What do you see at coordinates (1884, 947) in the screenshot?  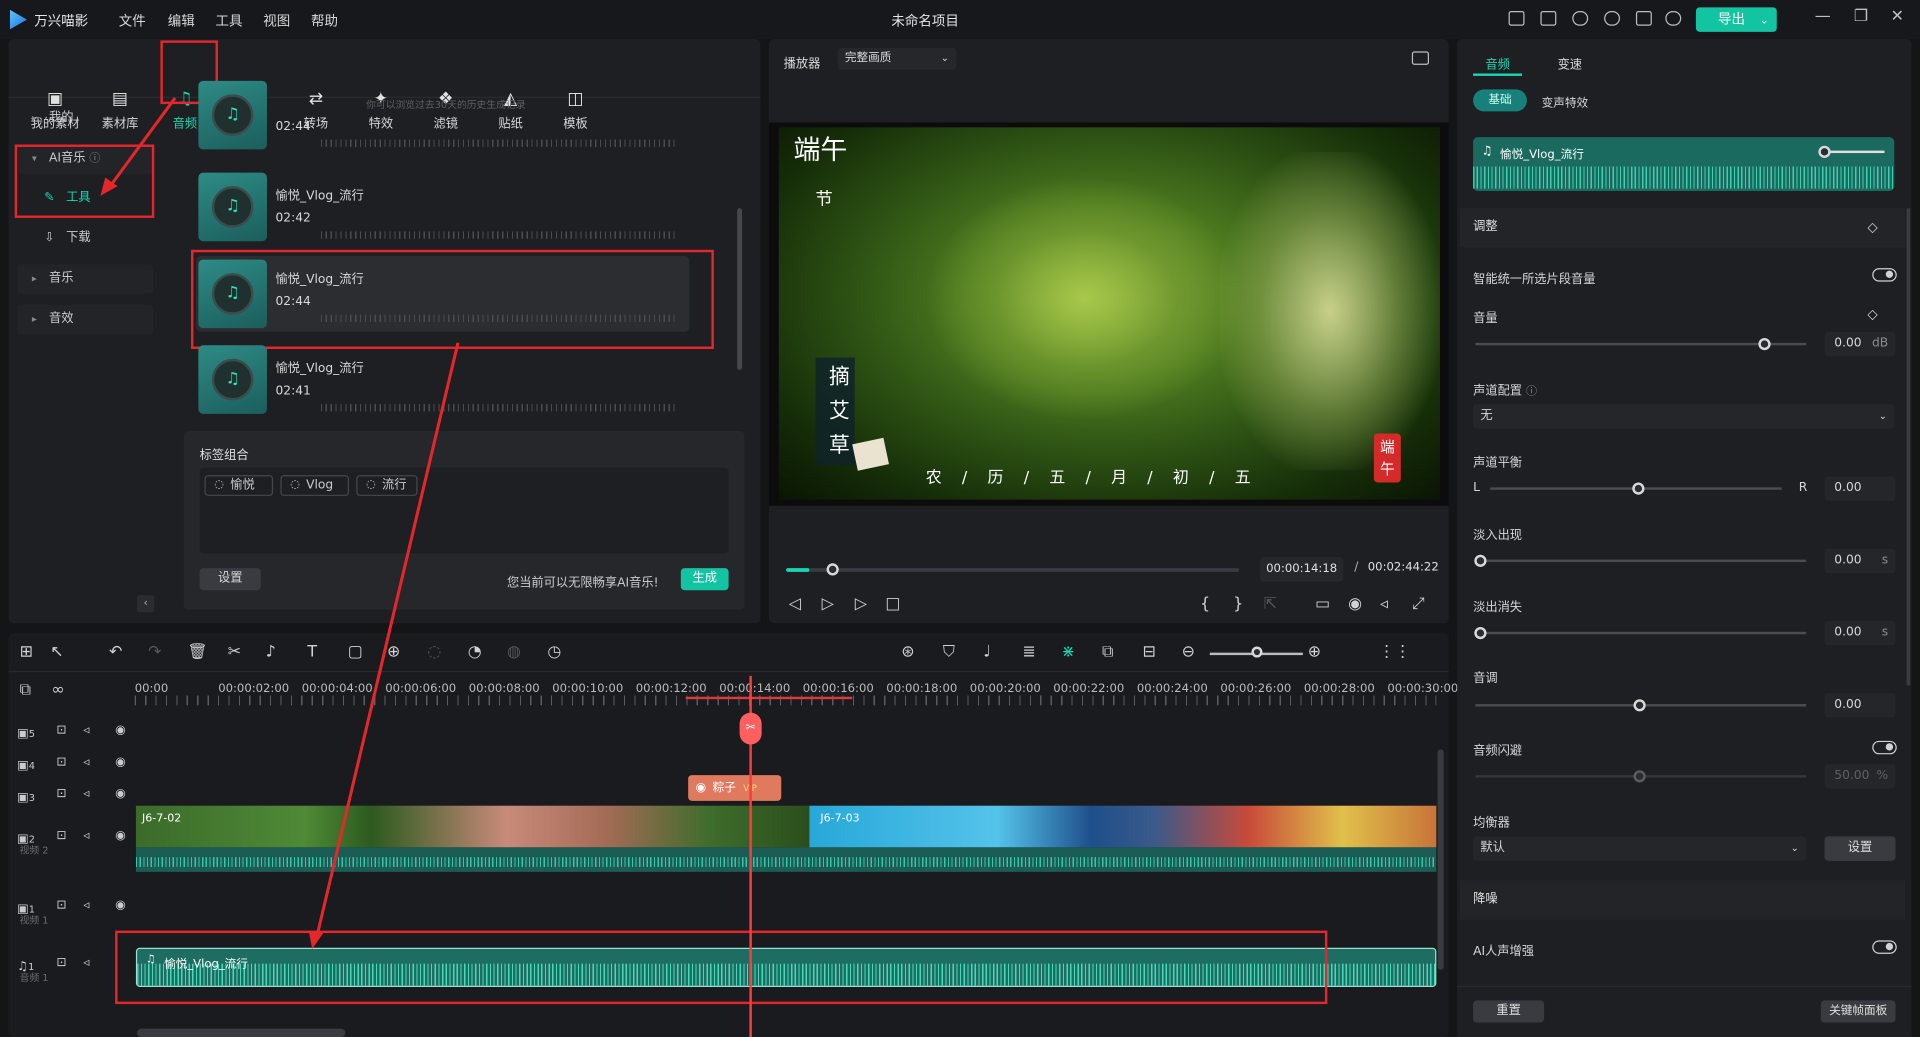 I see `ai-voice-toggle` at bounding box center [1884, 947].